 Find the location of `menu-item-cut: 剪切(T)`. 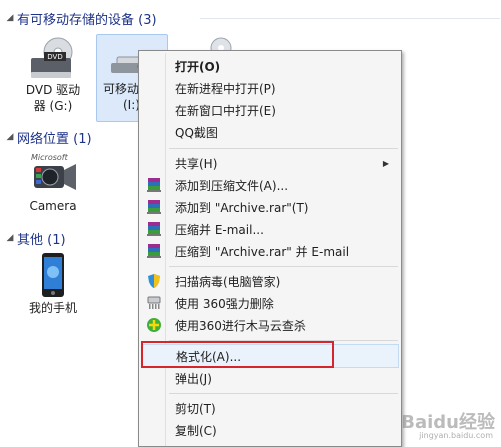

menu-item-cut: 剪切(T) is located at coordinates (270, 408).